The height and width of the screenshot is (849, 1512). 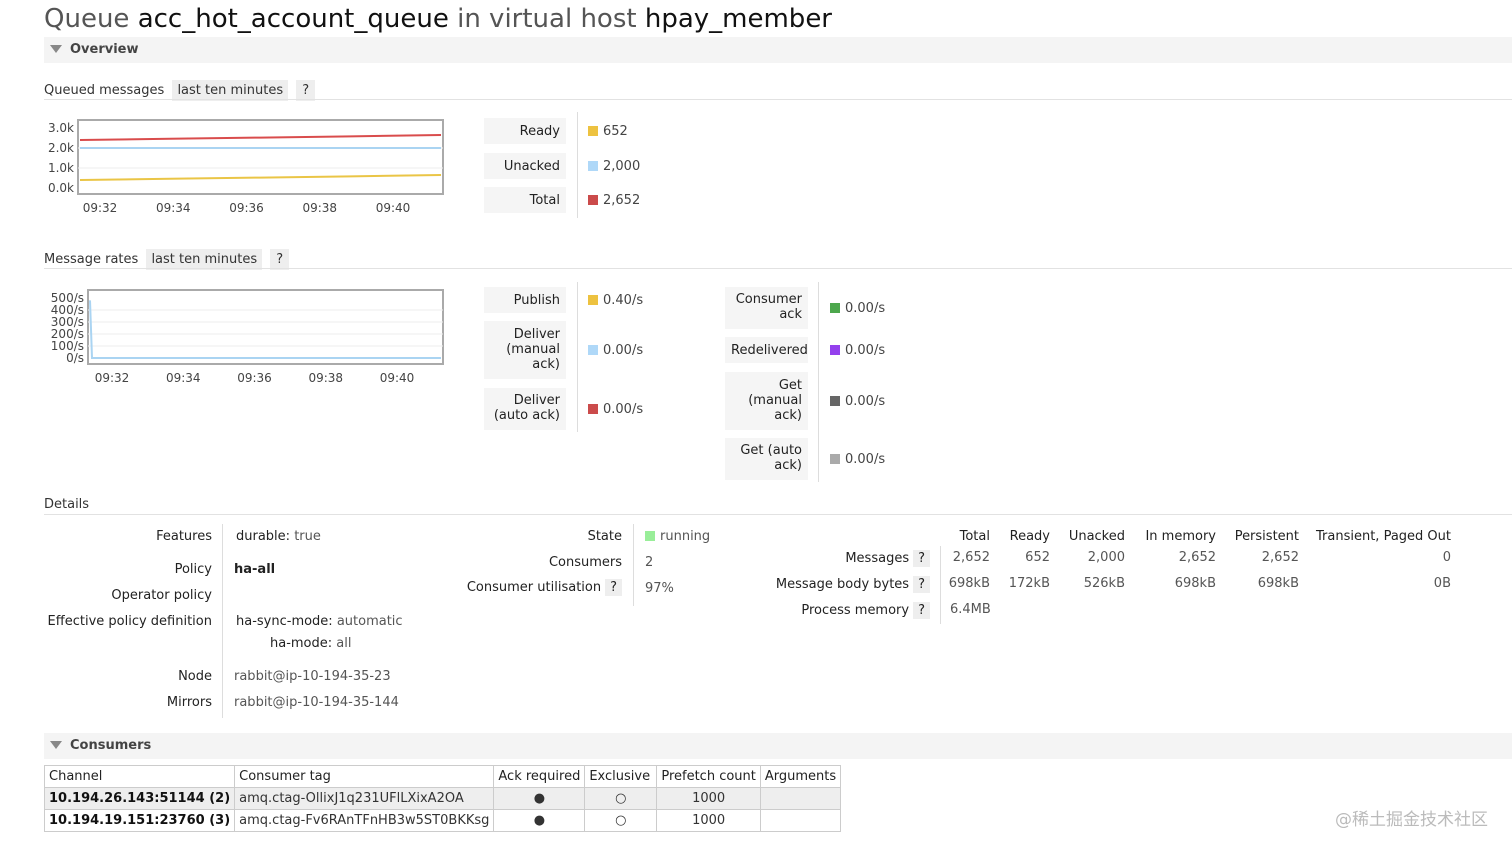 What do you see at coordinates (604, 536) in the screenshot?
I see `state-label: State` at bounding box center [604, 536].